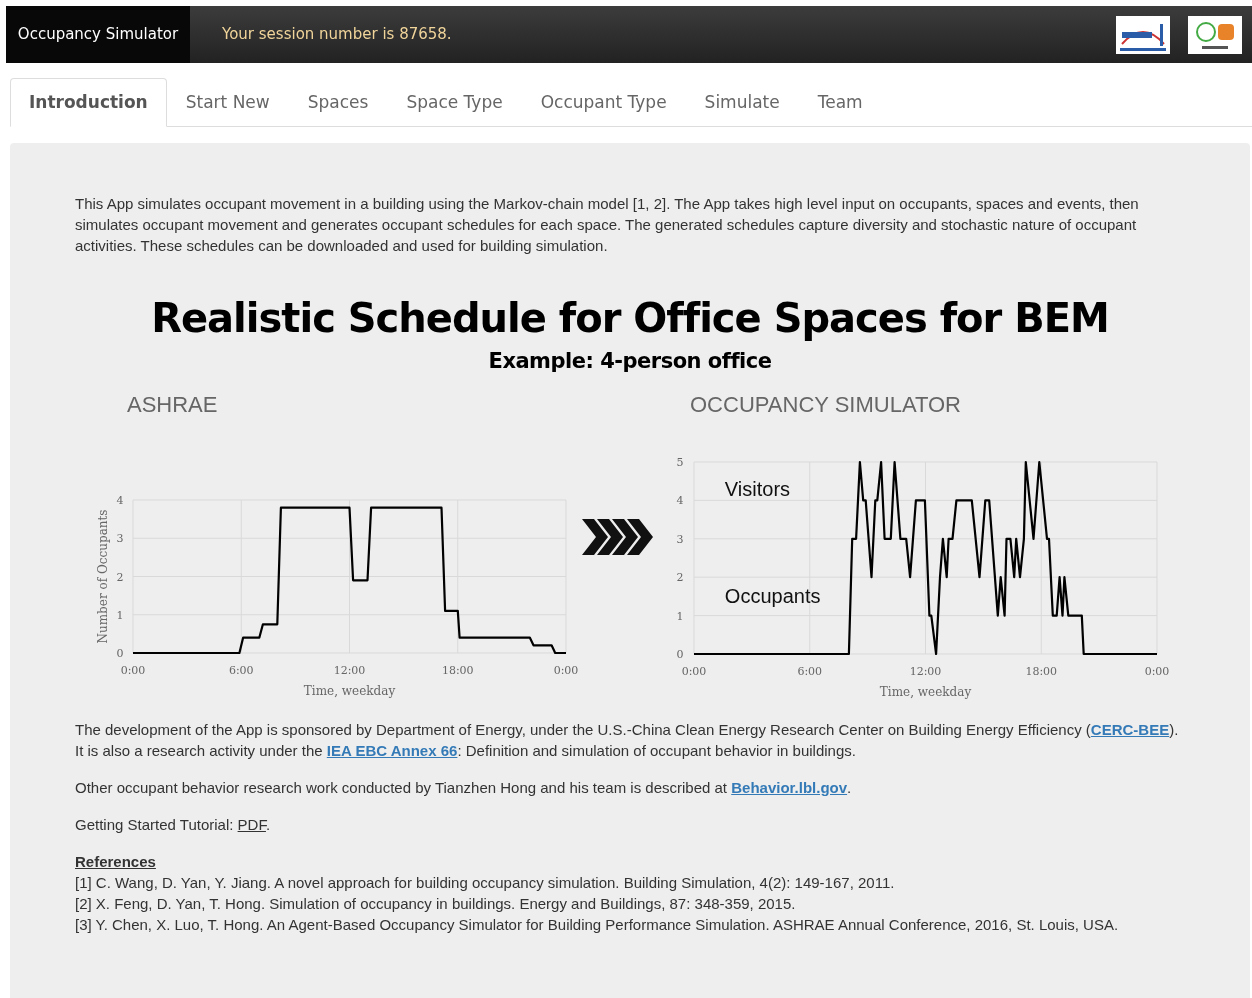 This screenshot has height=998, width=1252. What do you see at coordinates (98, 34) in the screenshot?
I see `brand-title: Occupancy Simulator` at bounding box center [98, 34].